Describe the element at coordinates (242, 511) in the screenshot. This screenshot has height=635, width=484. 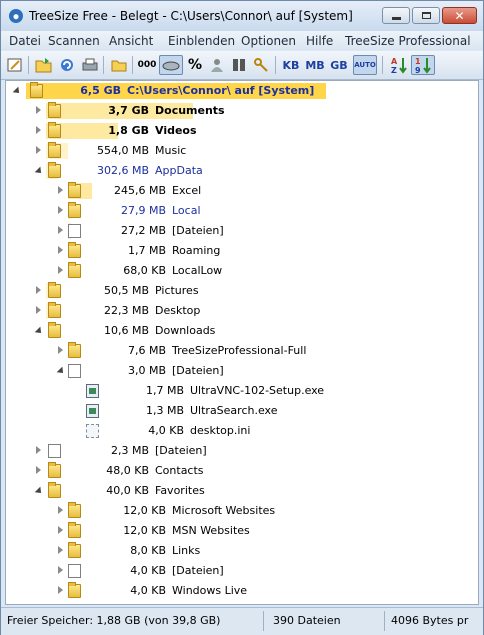
I see `tree-row: 12,0 KB Microsoft Websites` at that location.